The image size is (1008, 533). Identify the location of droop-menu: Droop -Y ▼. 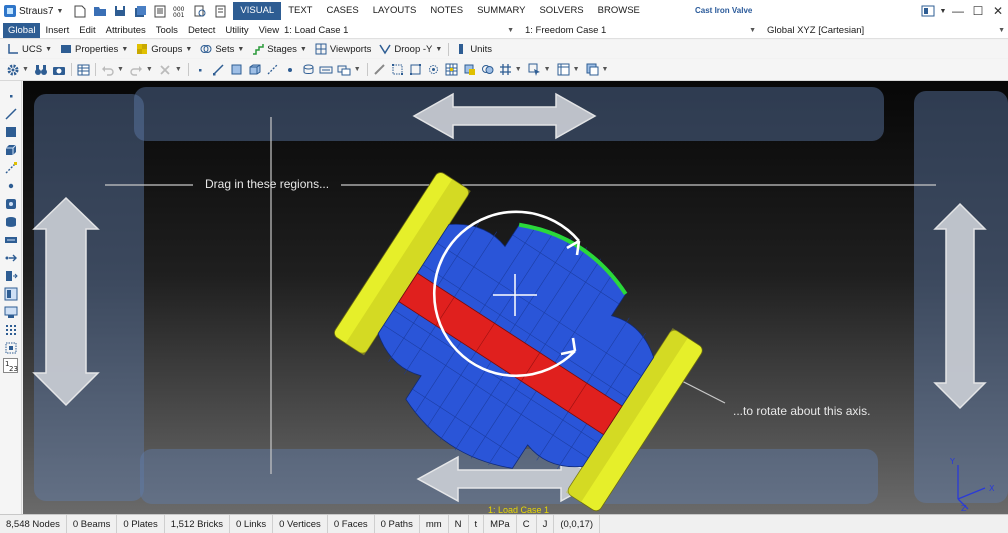
(410, 49).